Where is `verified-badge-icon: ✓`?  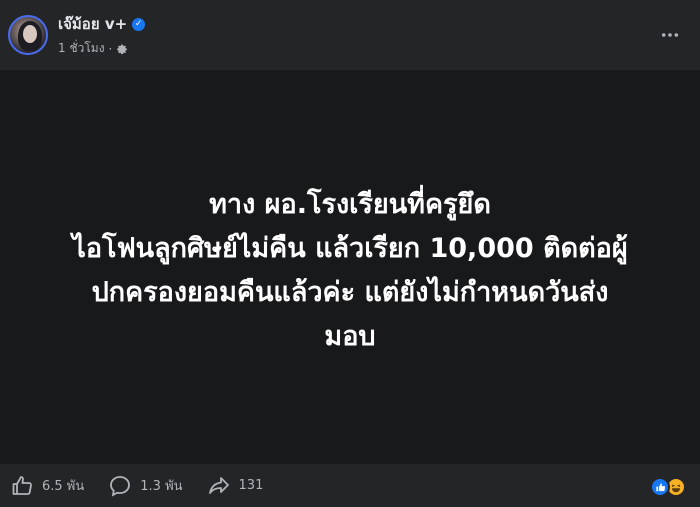
verified-badge-icon: ✓ is located at coordinates (139, 24).